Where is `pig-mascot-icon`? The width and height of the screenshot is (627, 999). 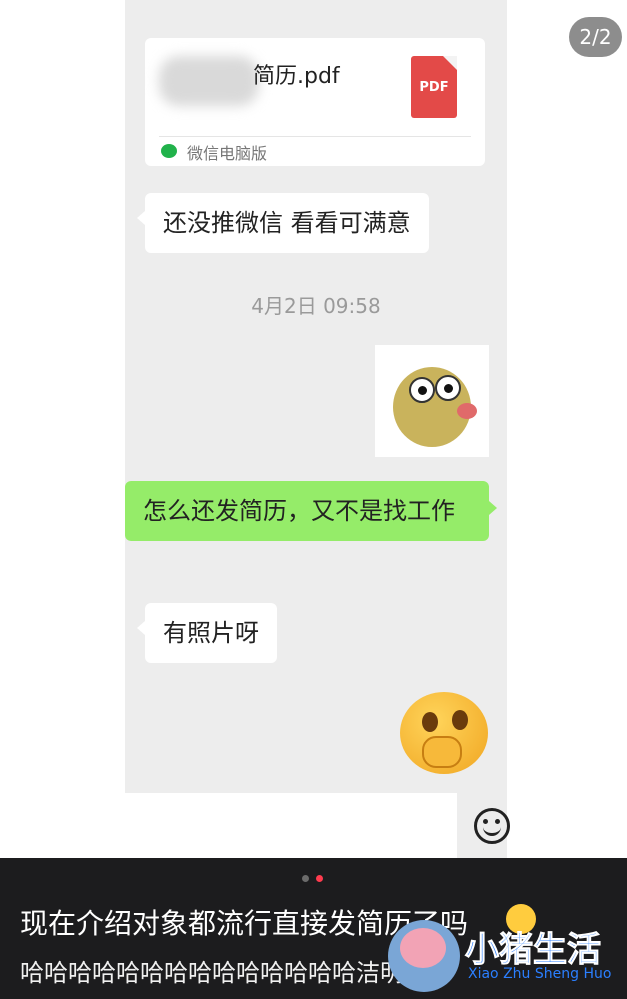
pig-mascot-icon is located at coordinates (423, 948).